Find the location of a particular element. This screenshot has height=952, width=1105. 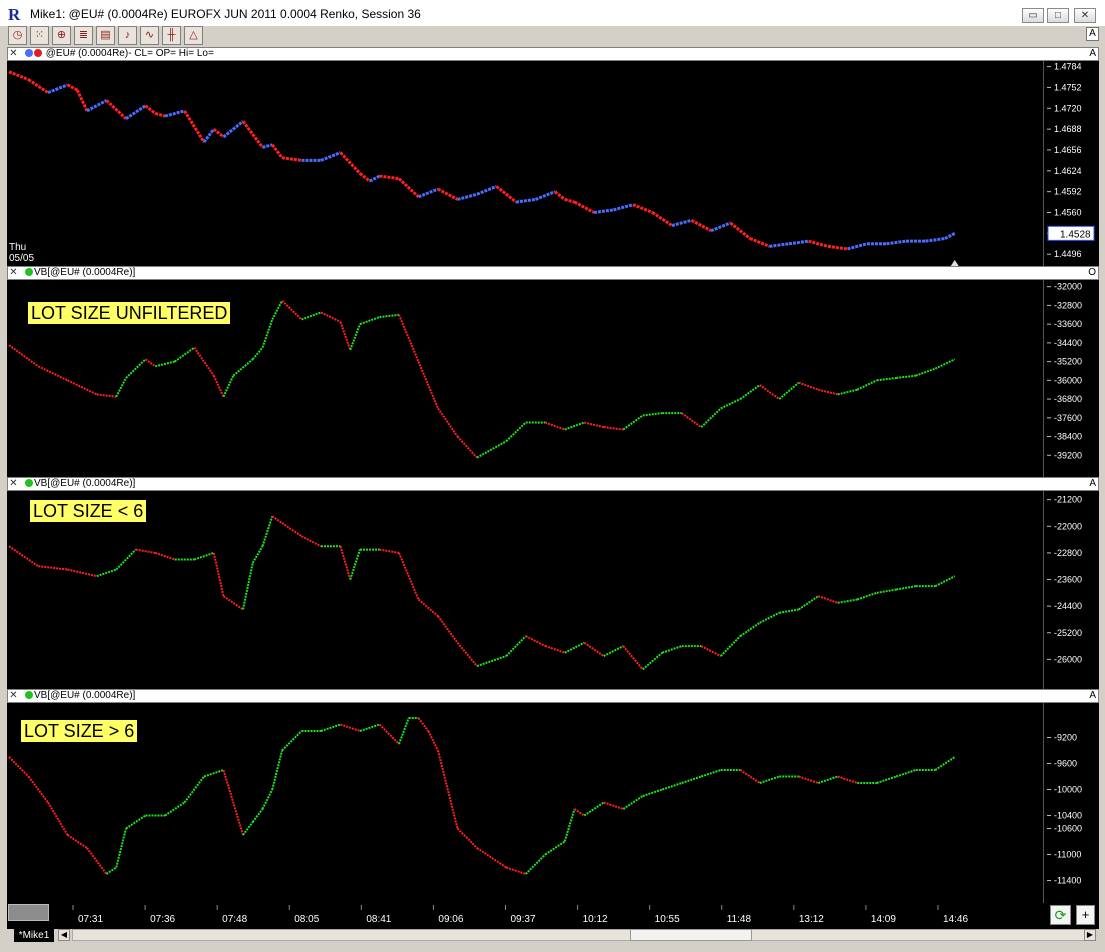

refresh-button: ⟳ is located at coordinates (1060, 915).